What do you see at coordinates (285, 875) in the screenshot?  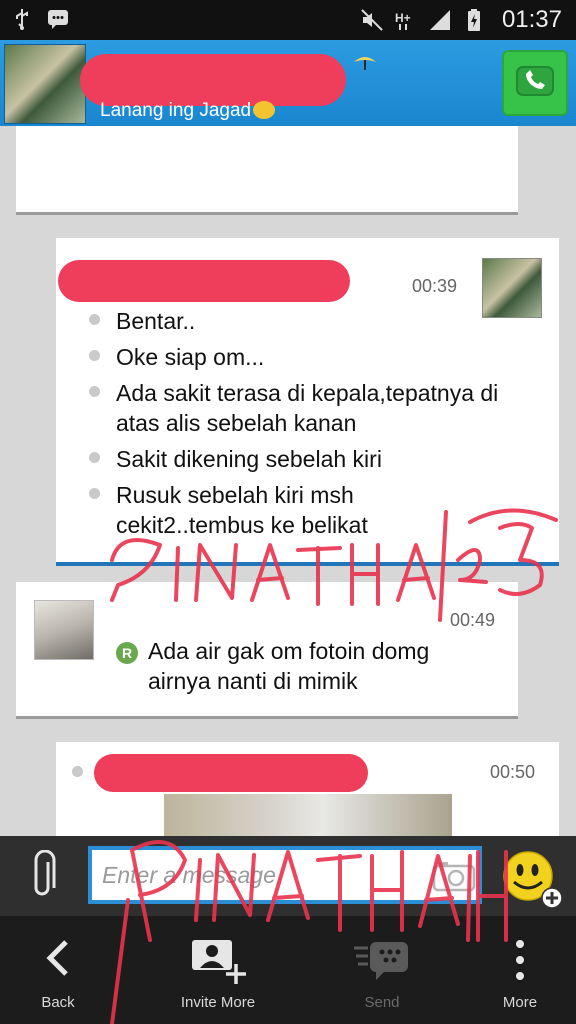 I see `message-input` at bounding box center [285, 875].